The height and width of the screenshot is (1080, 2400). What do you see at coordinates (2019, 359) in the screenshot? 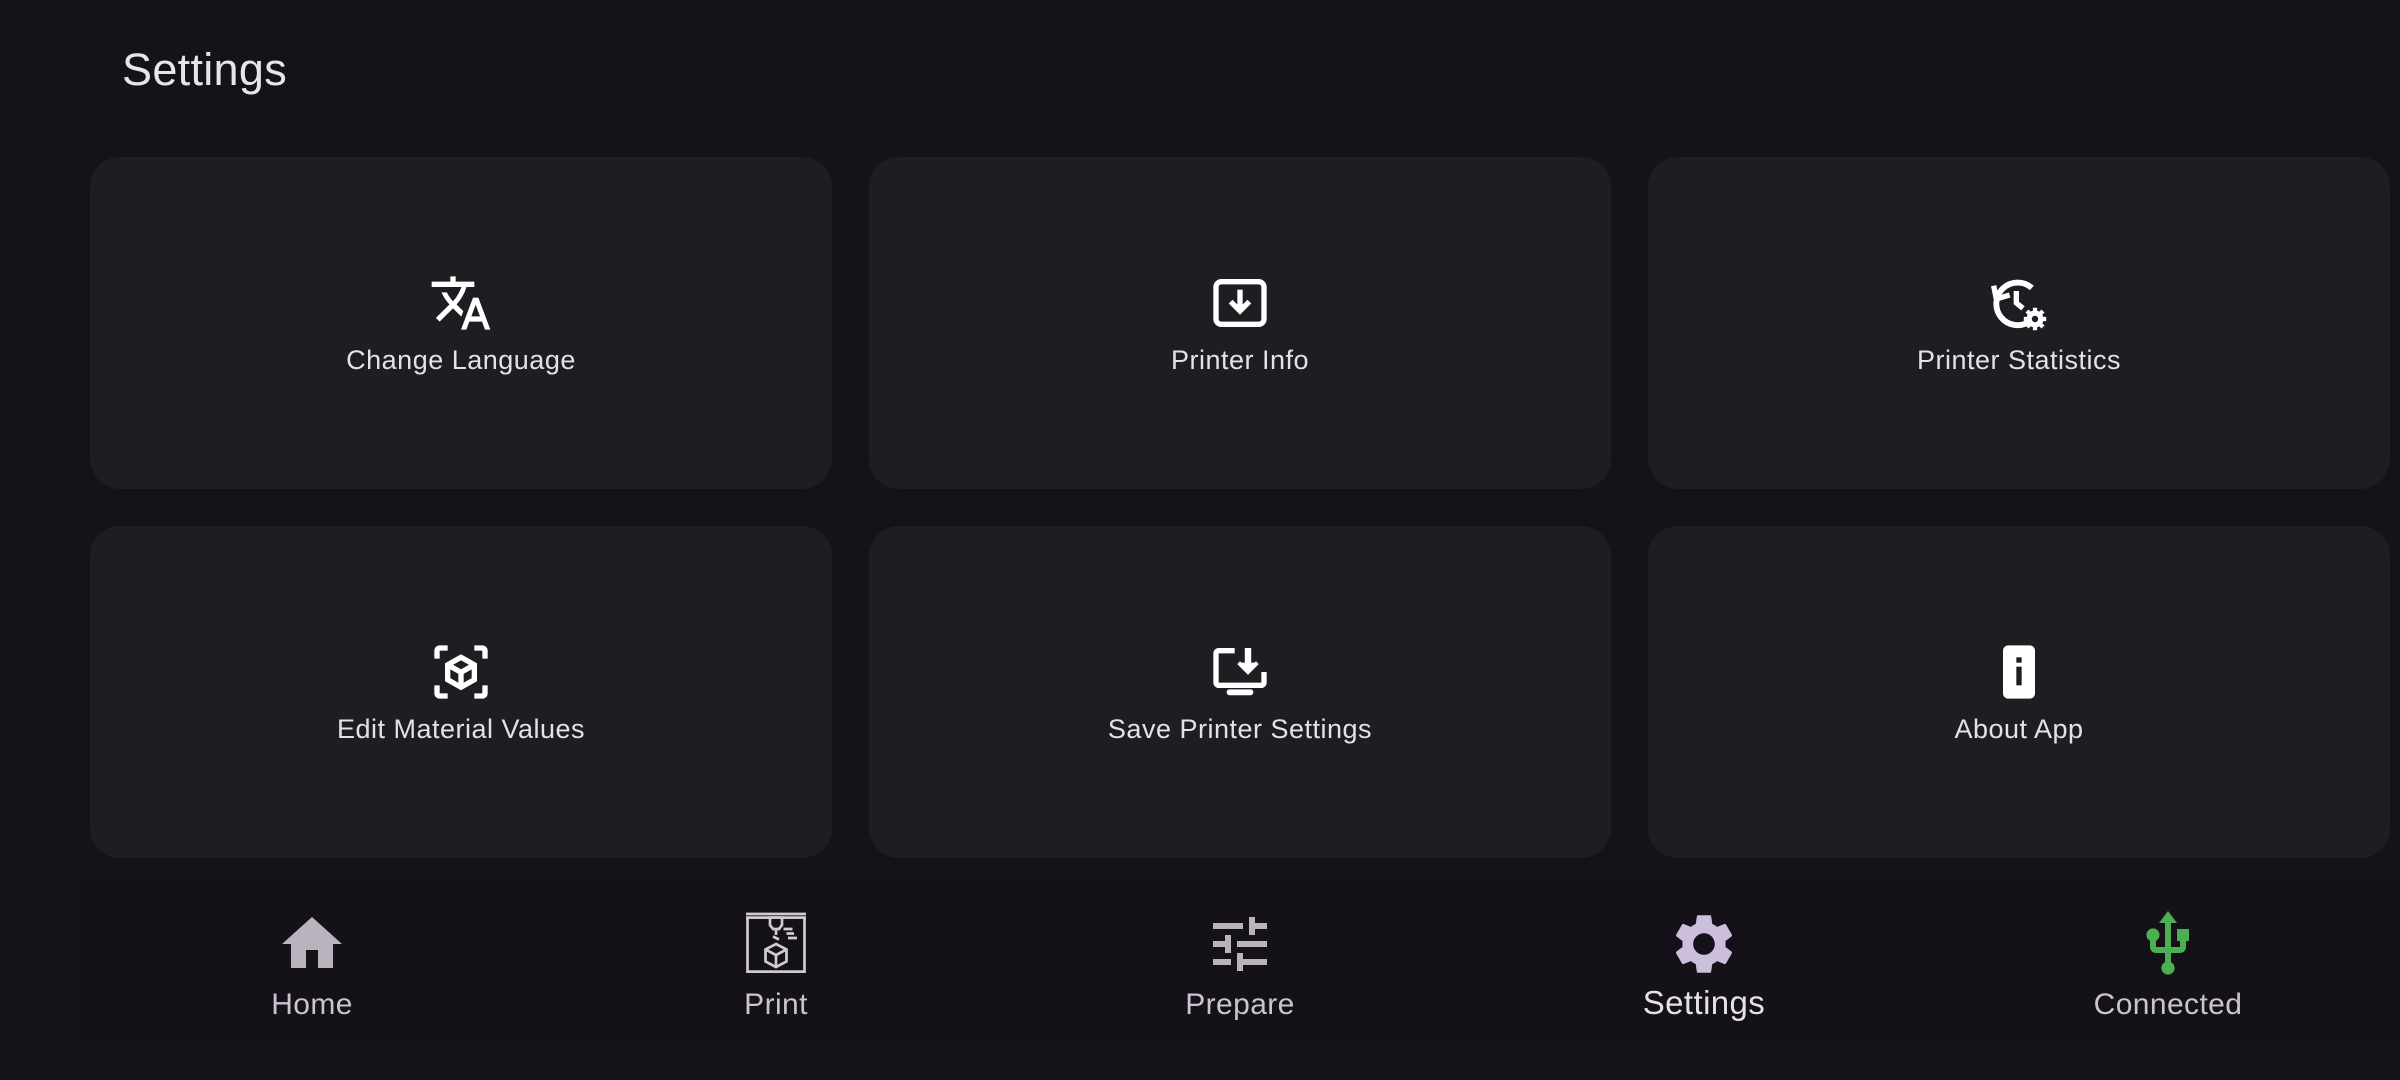
I see `card-label: Printer Statistics` at bounding box center [2019, 359].